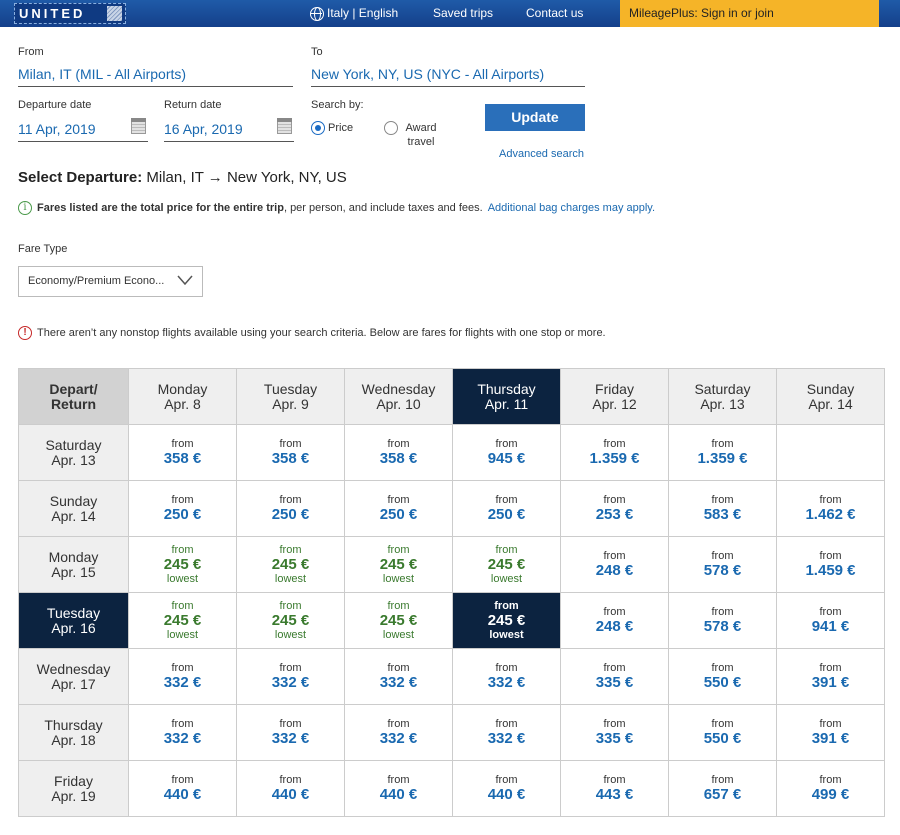 This screenshot has width=900, height=835. Describe the element at coordinates (73, 788) in the screenshot. I see `return-row-header: Friday Apr. 19` at that location.